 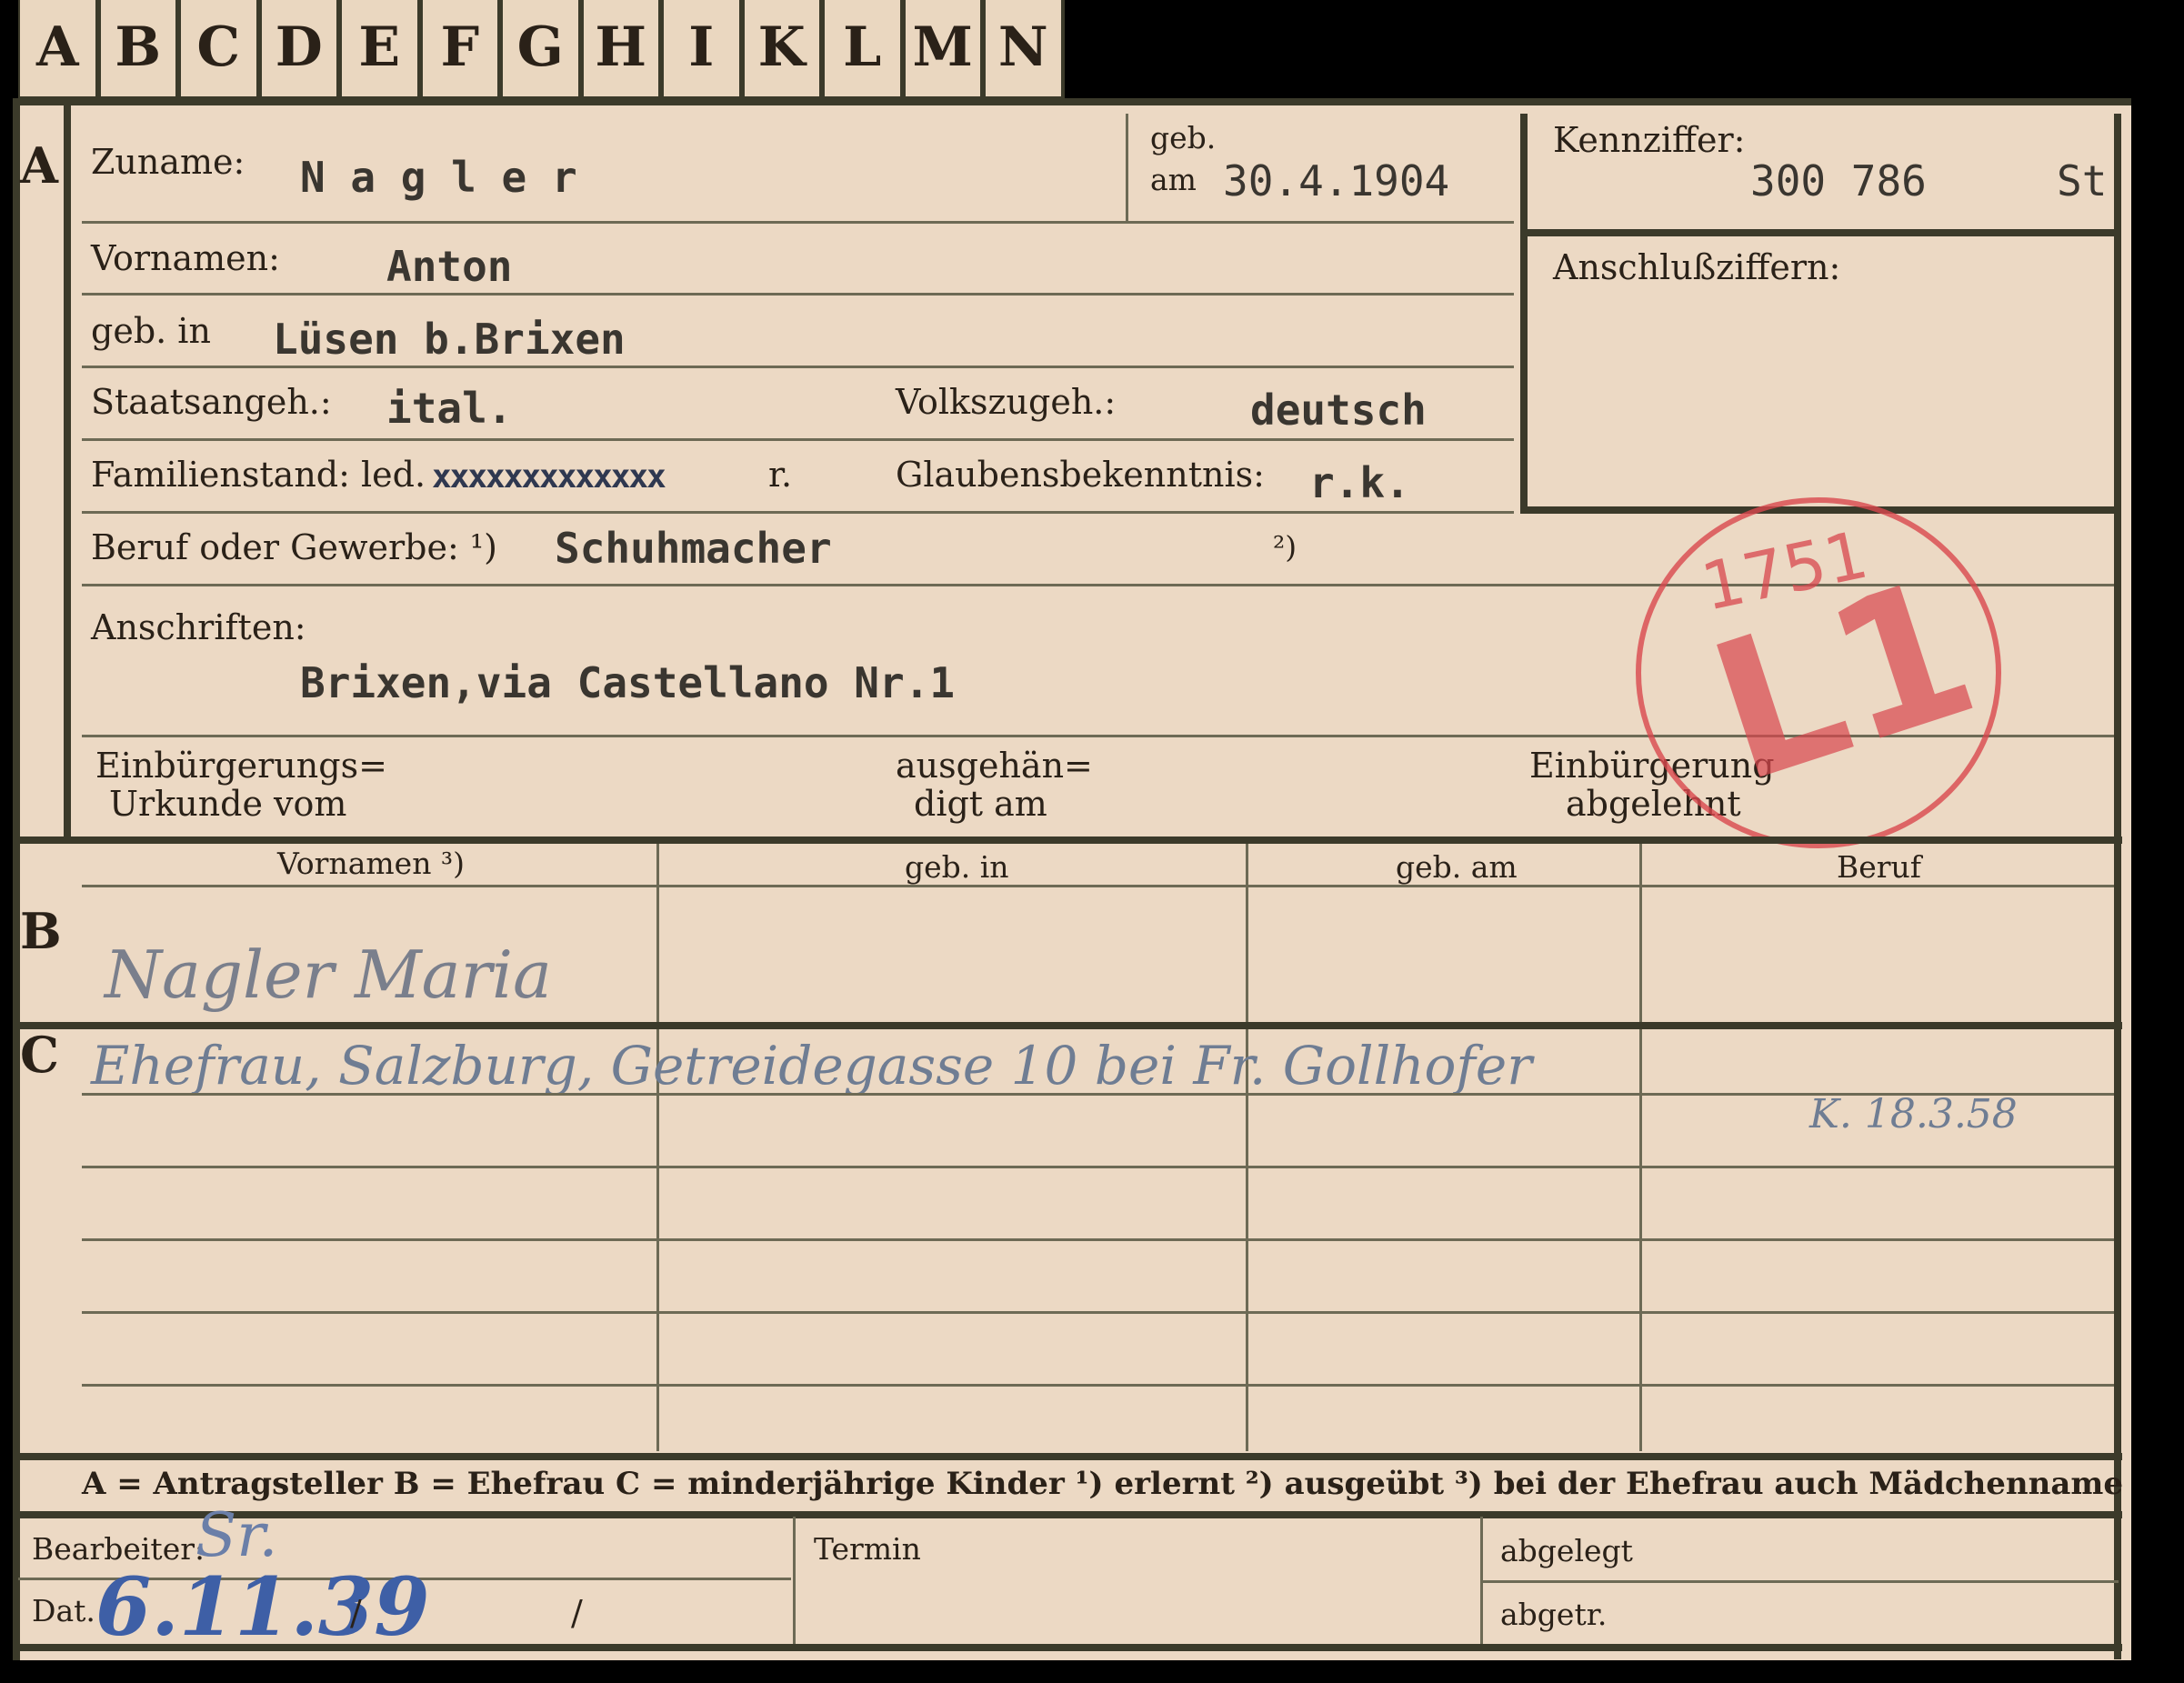 What do you see at coordinates (577, 1613) in the screenshot?
I see `dat-slash-2: /` at bounding box center [577, 1613].